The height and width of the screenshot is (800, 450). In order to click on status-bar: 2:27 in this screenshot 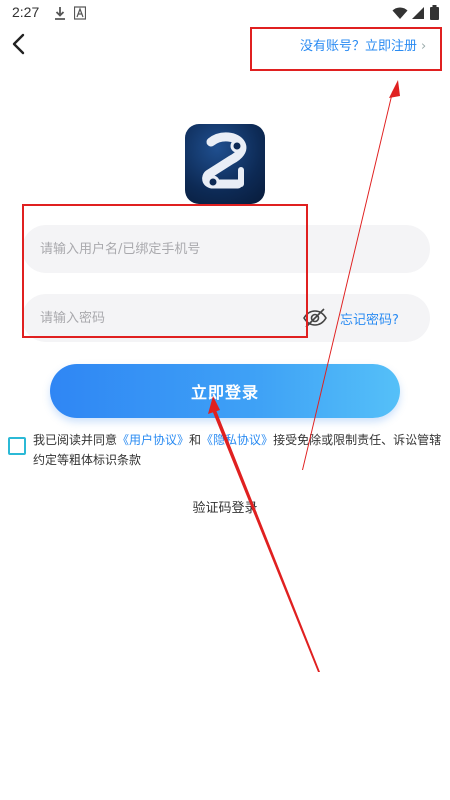, I will do `click(225, 12)`.